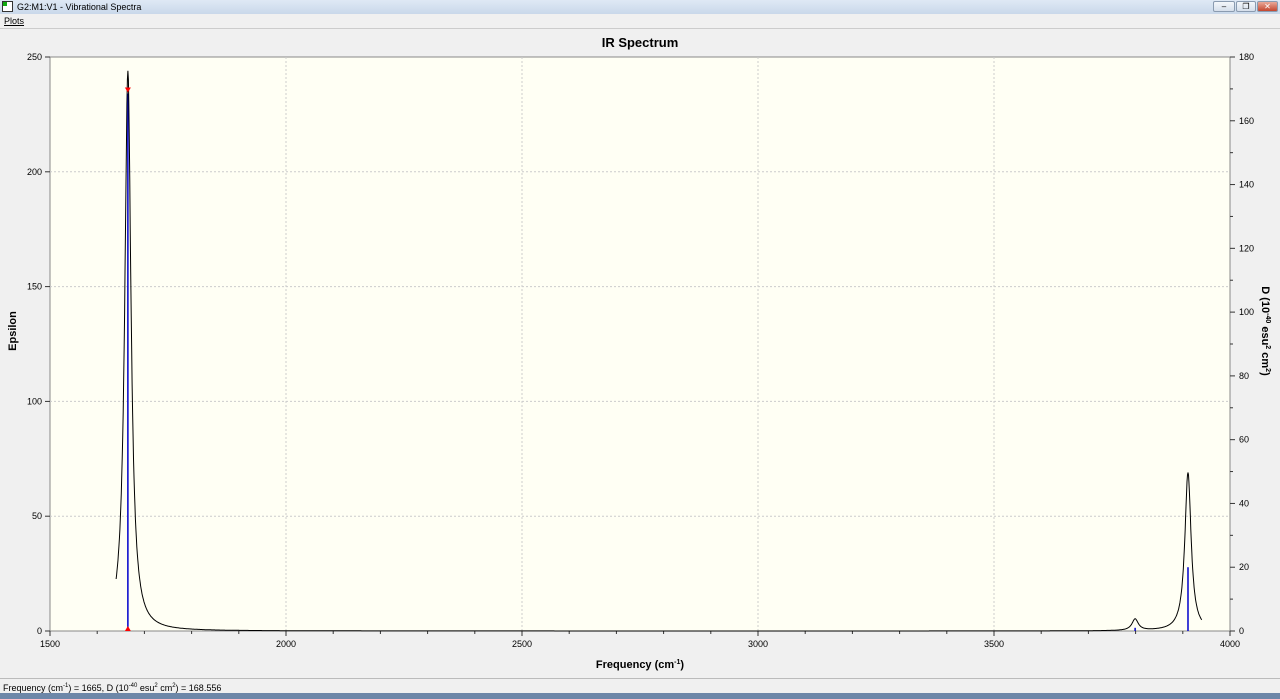 The height and width of the screenshot is (699, 1280). What do you see at coordinates (165, 688) in the screenshot?
I see `status-text: cm` at bounding box center [165, 688].